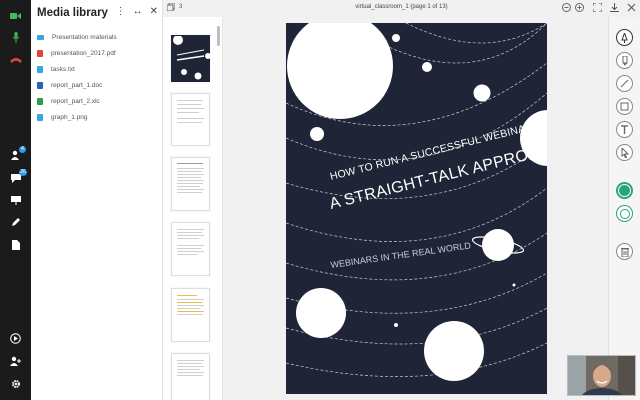 The height and width of the screenshot is (400, 640). Describe the element at coordinates (23, 172) in the screenshot. I see `chat-badge: 26` at that location.